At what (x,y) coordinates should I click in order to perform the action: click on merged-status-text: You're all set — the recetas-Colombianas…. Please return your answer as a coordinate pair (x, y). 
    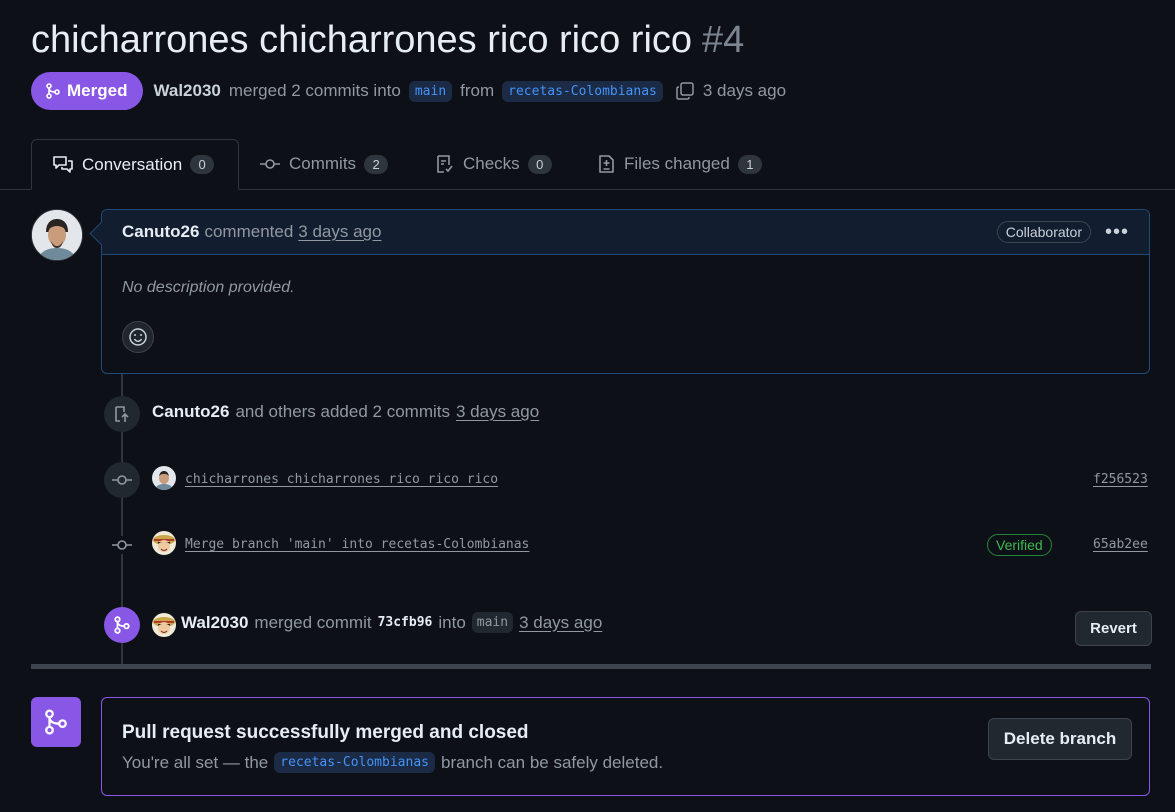
    Looking at the image, I should click on (392, 762).